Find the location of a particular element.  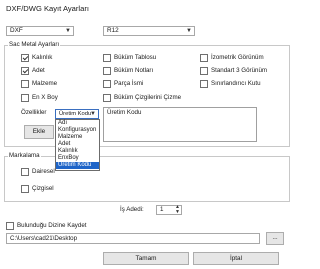

dropdown-option-width-length: EnxBoy is located at coordinates (77, 158).